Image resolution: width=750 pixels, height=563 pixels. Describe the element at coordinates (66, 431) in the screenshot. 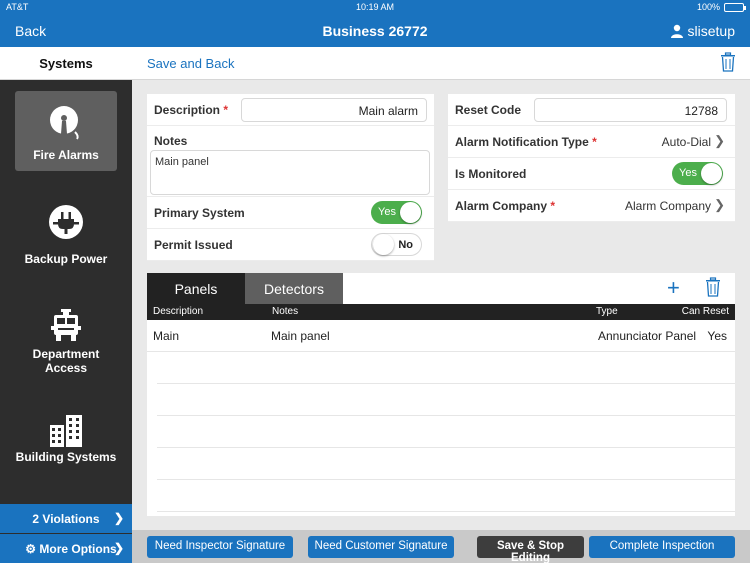

I see `buildings-icon` at that location.